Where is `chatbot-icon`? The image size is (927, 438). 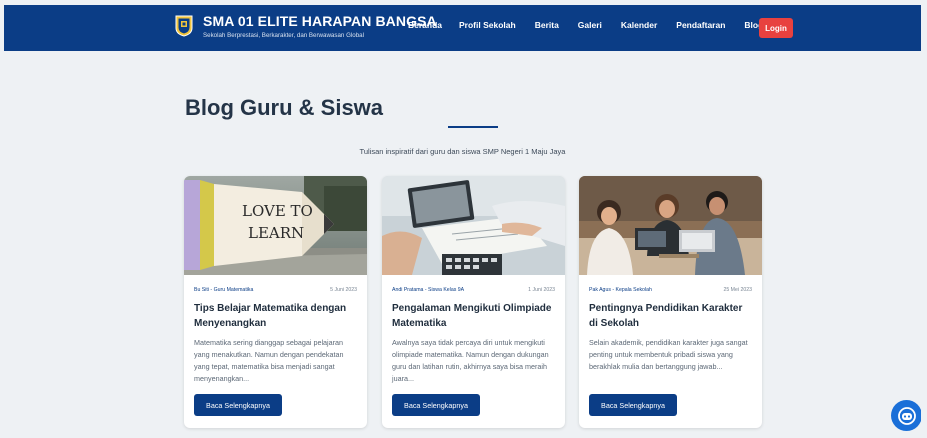
chatbot-icon is located at coordinates (906, 415).